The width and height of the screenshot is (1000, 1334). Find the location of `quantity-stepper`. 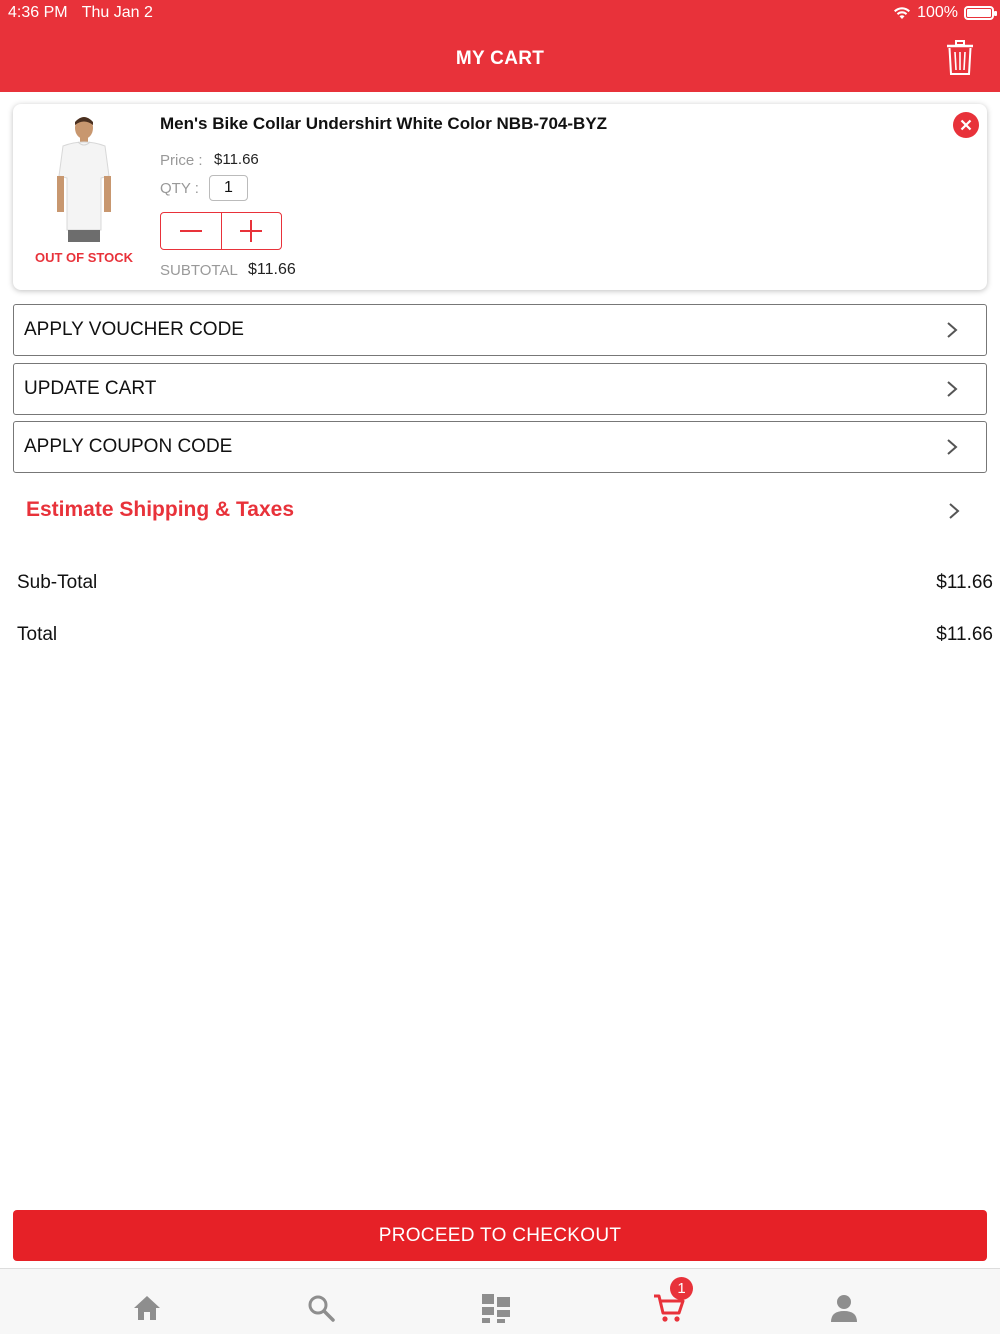

quantity-stepper is located at coordinates (221, 231).